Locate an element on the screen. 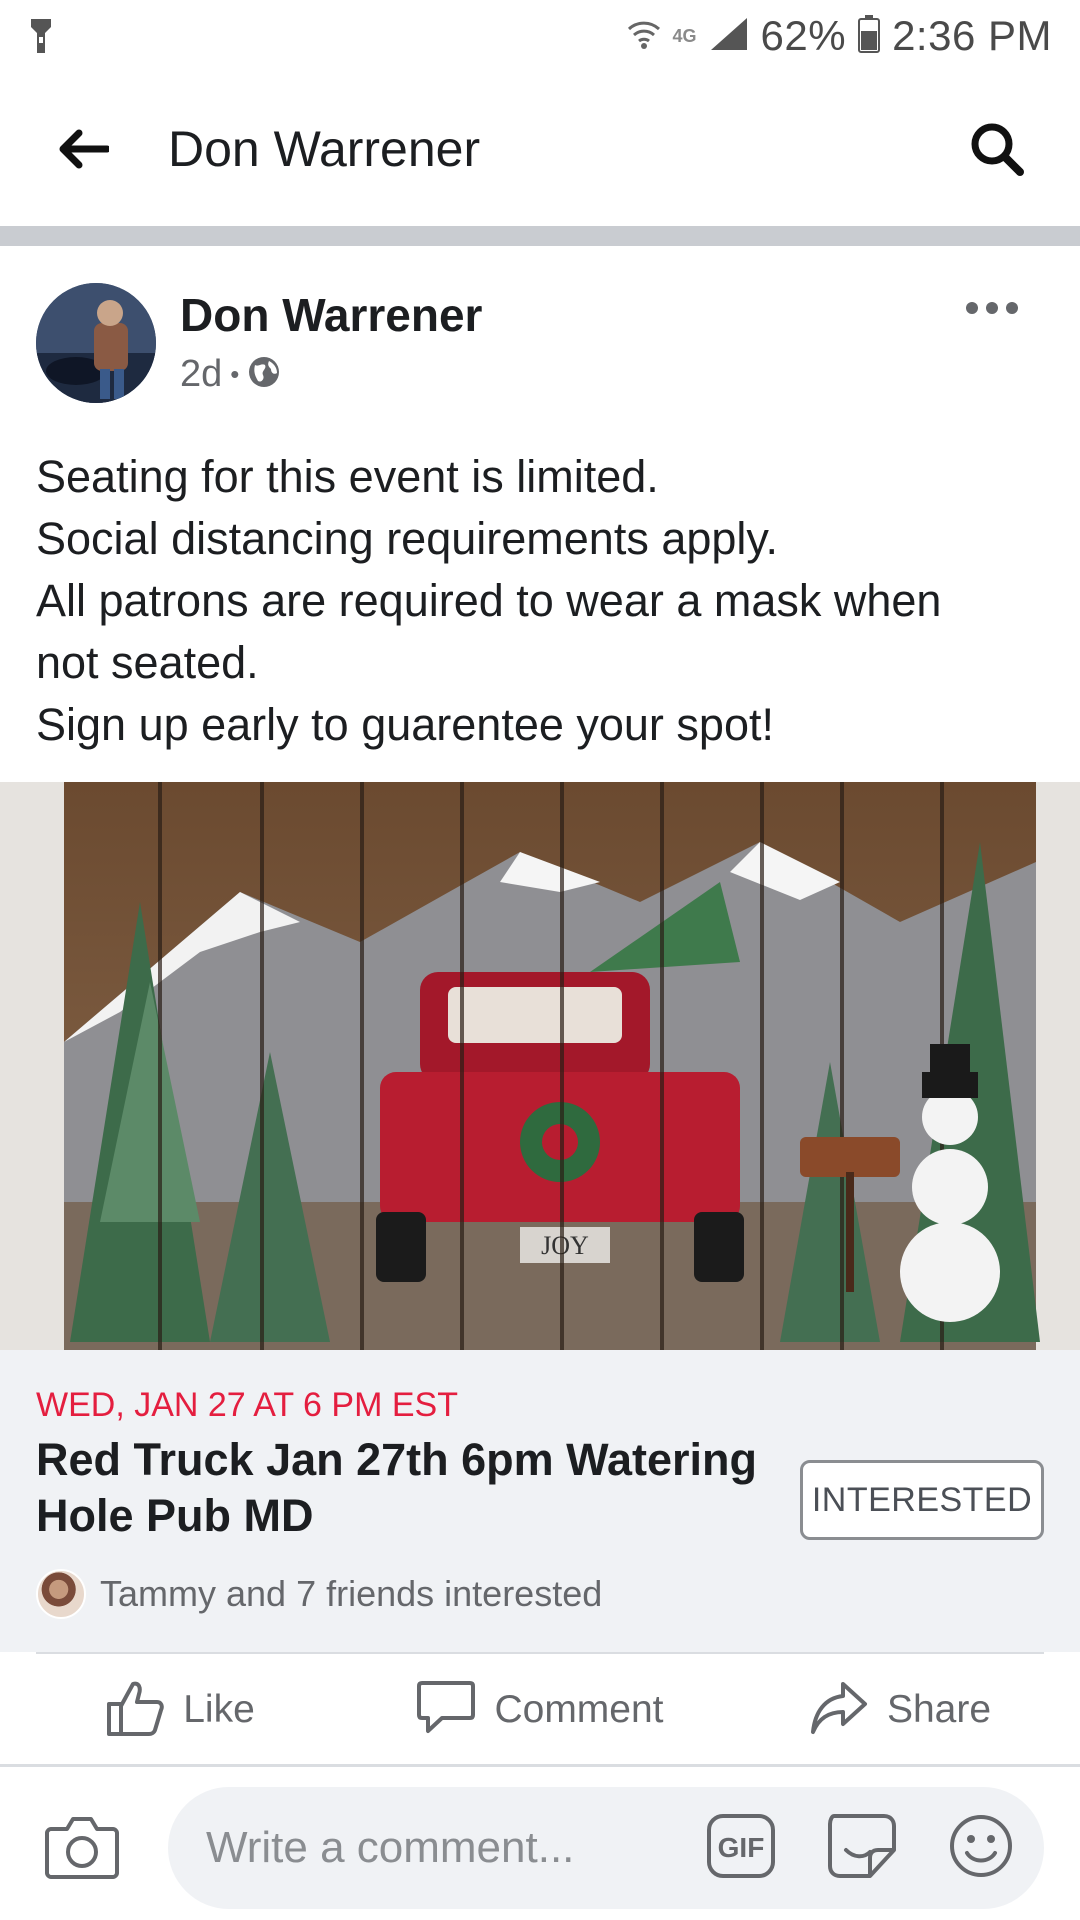  svg-text: JOY is located at coordinates (565, 1245).